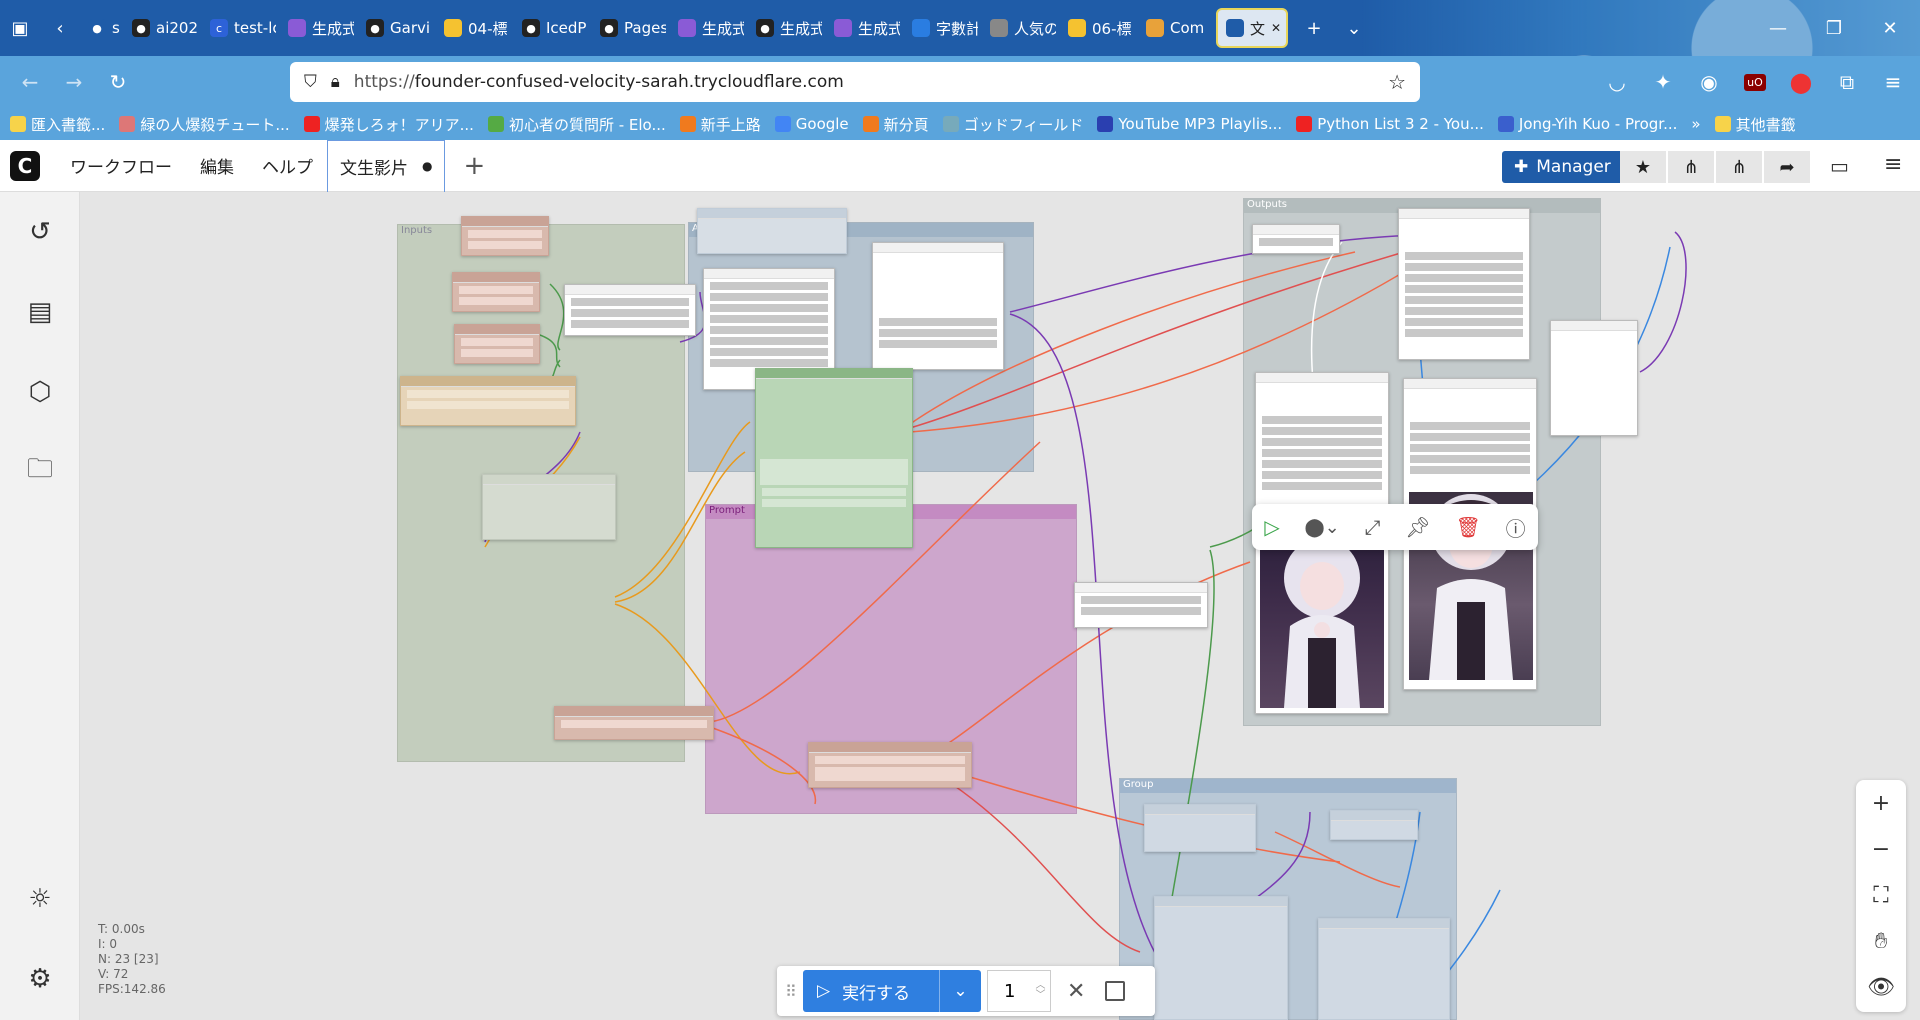  I want to click on browser-tab: c test-lc, so click(239, 28).